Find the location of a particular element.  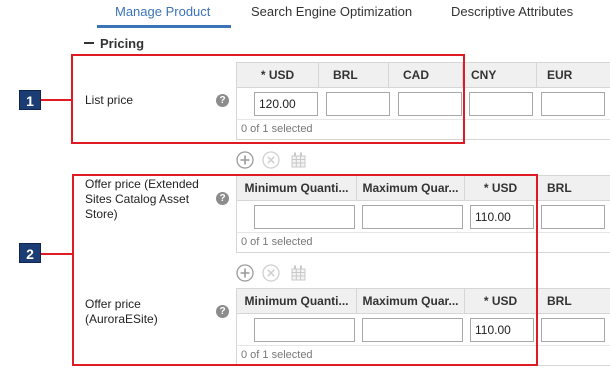

add-icon is located at coordinates (245, 160).